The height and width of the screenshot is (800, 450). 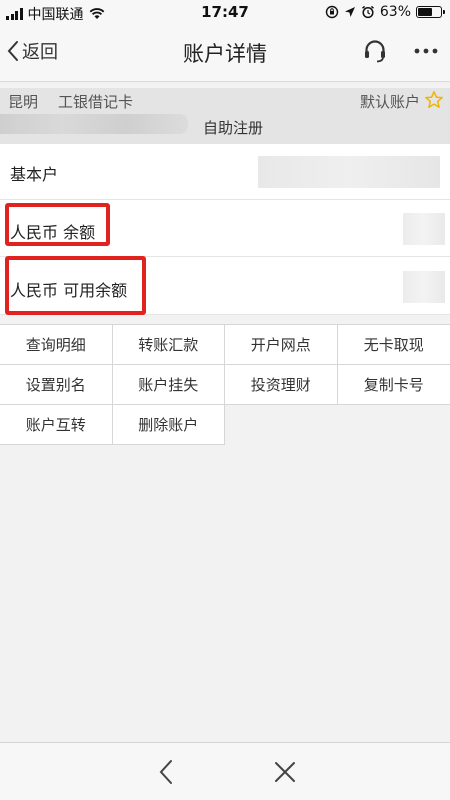 What do you see at coordinates (57, 224) in the screenshot?
I see `highlight-box-balance` at bounding box center [57, 224].